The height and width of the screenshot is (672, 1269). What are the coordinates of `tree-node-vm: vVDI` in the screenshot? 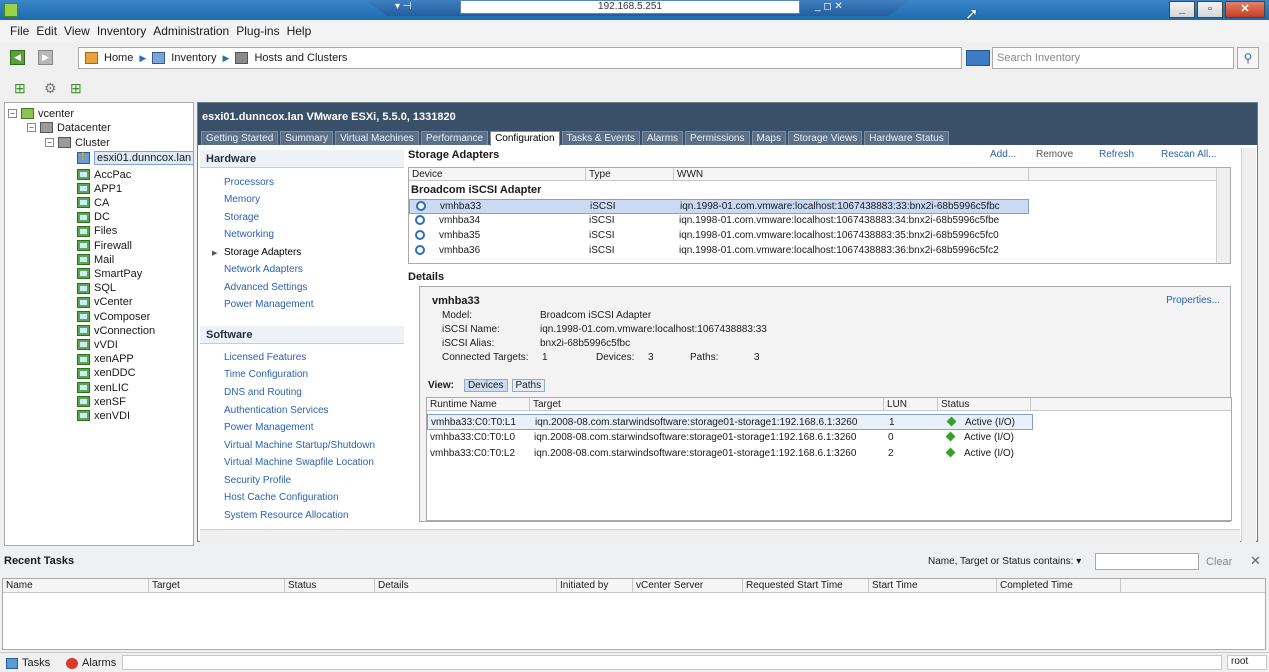 It's located at (97, 344).